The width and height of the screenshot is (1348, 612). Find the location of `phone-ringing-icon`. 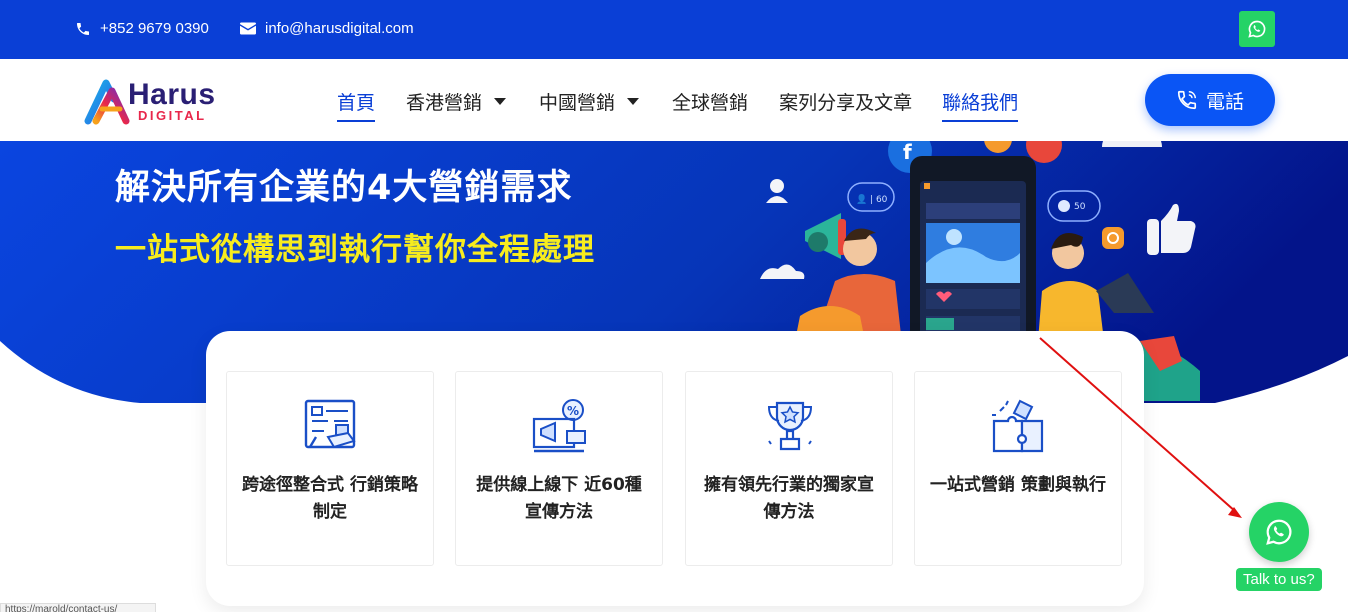

phone-ringing-icon is located at coordinates (1187, 100).